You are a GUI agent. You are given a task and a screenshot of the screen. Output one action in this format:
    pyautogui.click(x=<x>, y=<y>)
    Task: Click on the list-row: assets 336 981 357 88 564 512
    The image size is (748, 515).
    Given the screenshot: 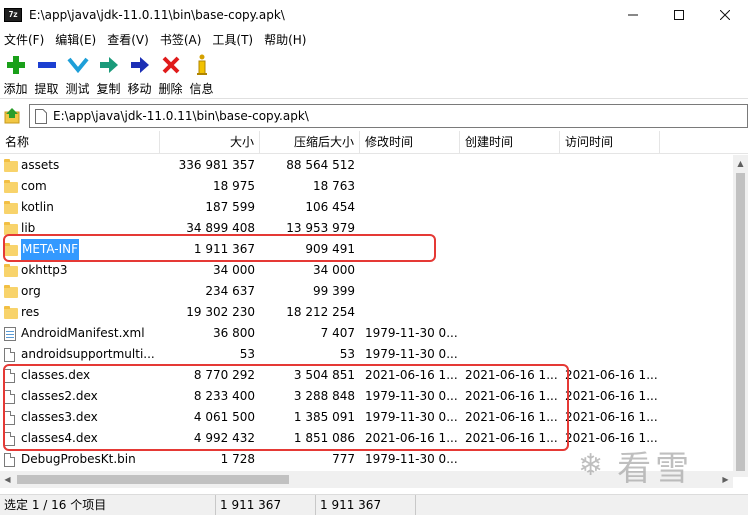 What is the action you would take?
    pyautogui.click(x=366, y=165)
    